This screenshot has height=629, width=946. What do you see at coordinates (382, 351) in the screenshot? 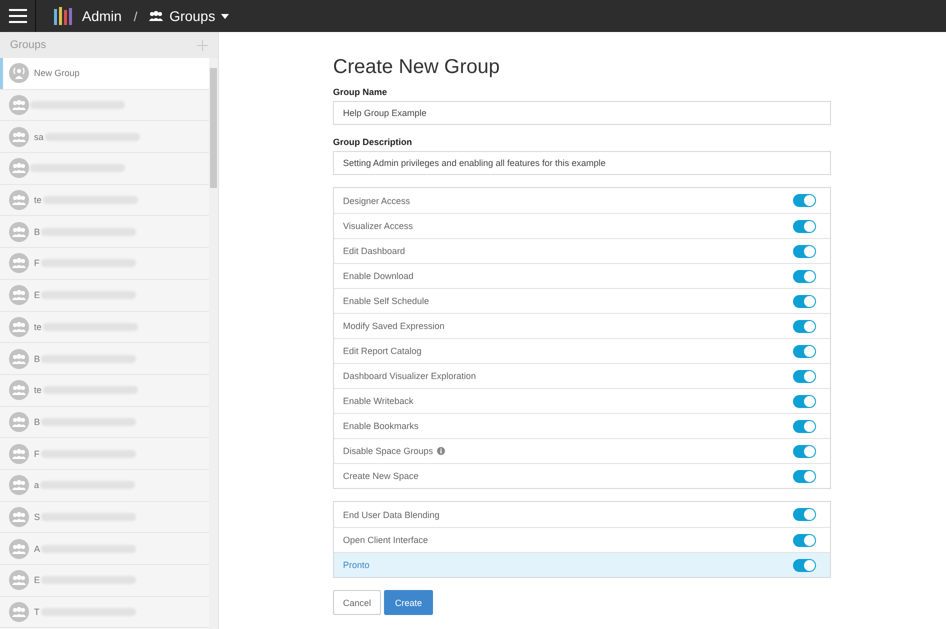
I see `permission-label: Edit Report Catalog` at bounding box center [382, 351].